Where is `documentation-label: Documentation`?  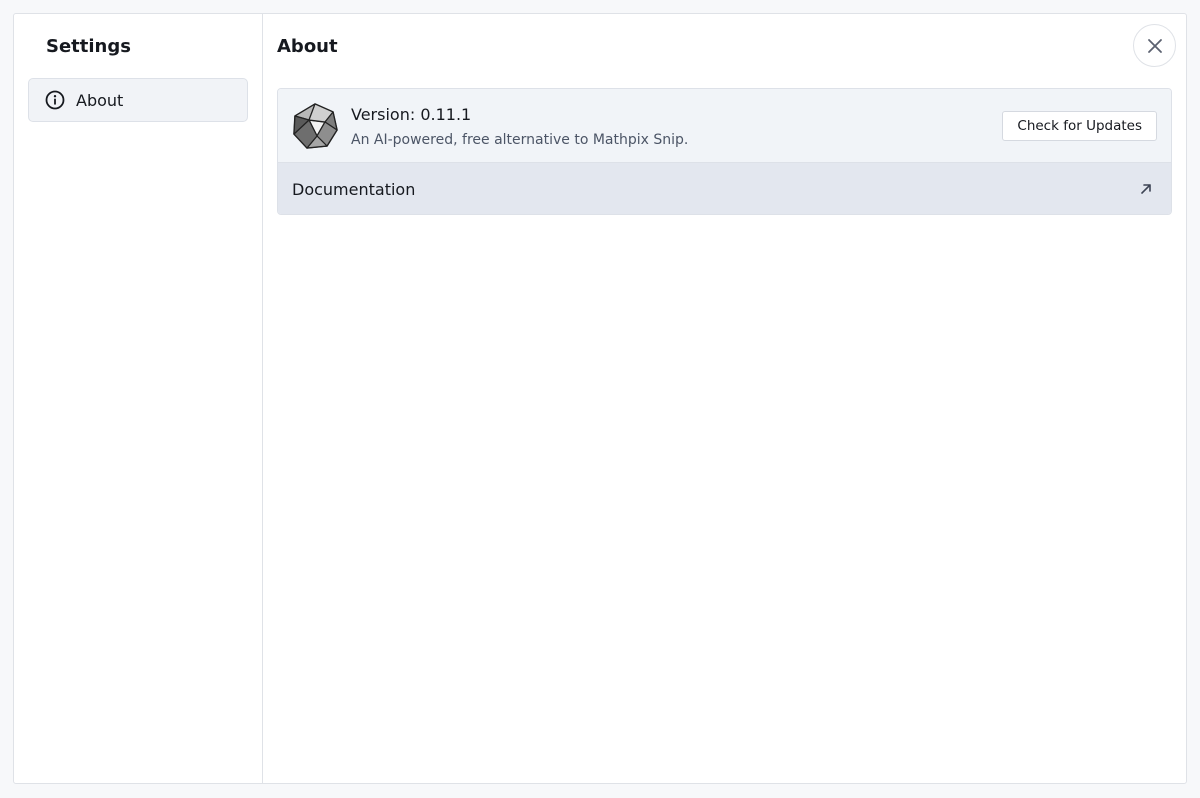 documentation-label: Documentation is located at coordinates (354, 189).